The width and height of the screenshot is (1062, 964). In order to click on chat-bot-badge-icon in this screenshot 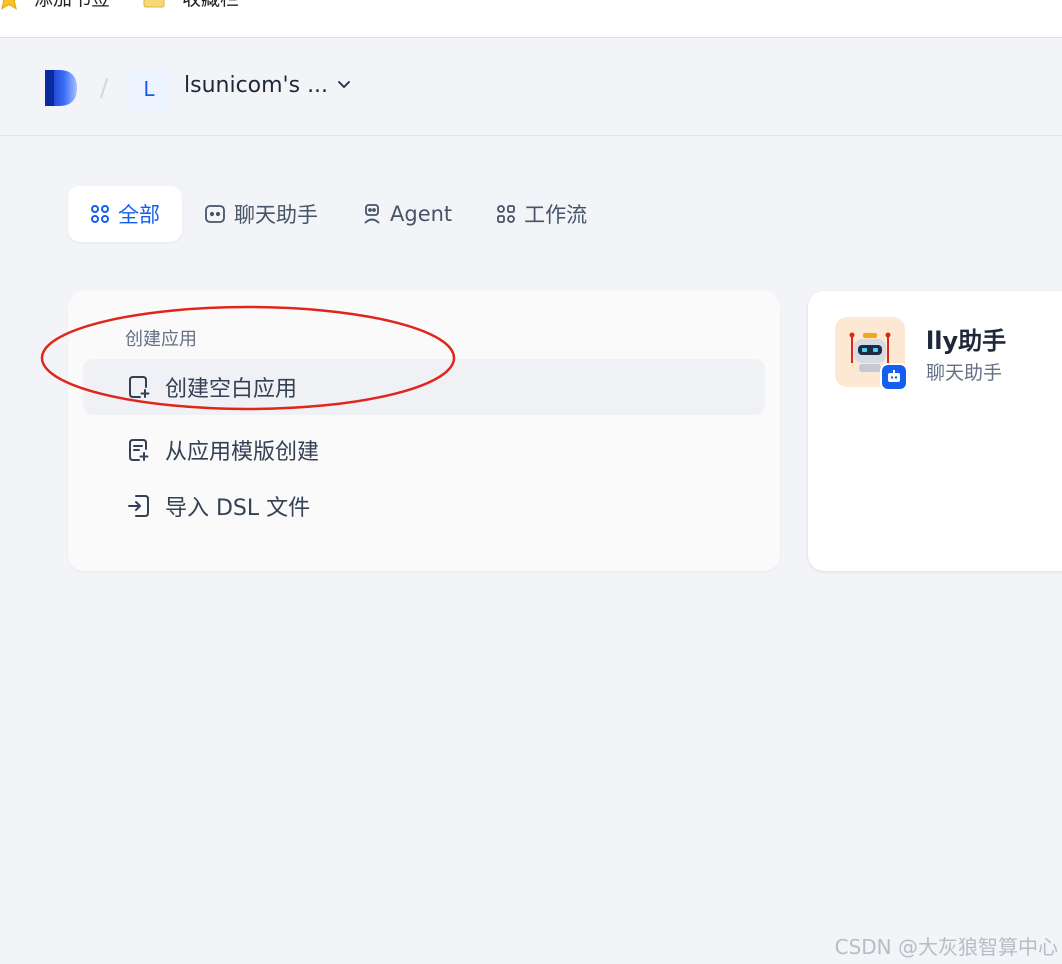, I will do `click(894, 377)`.